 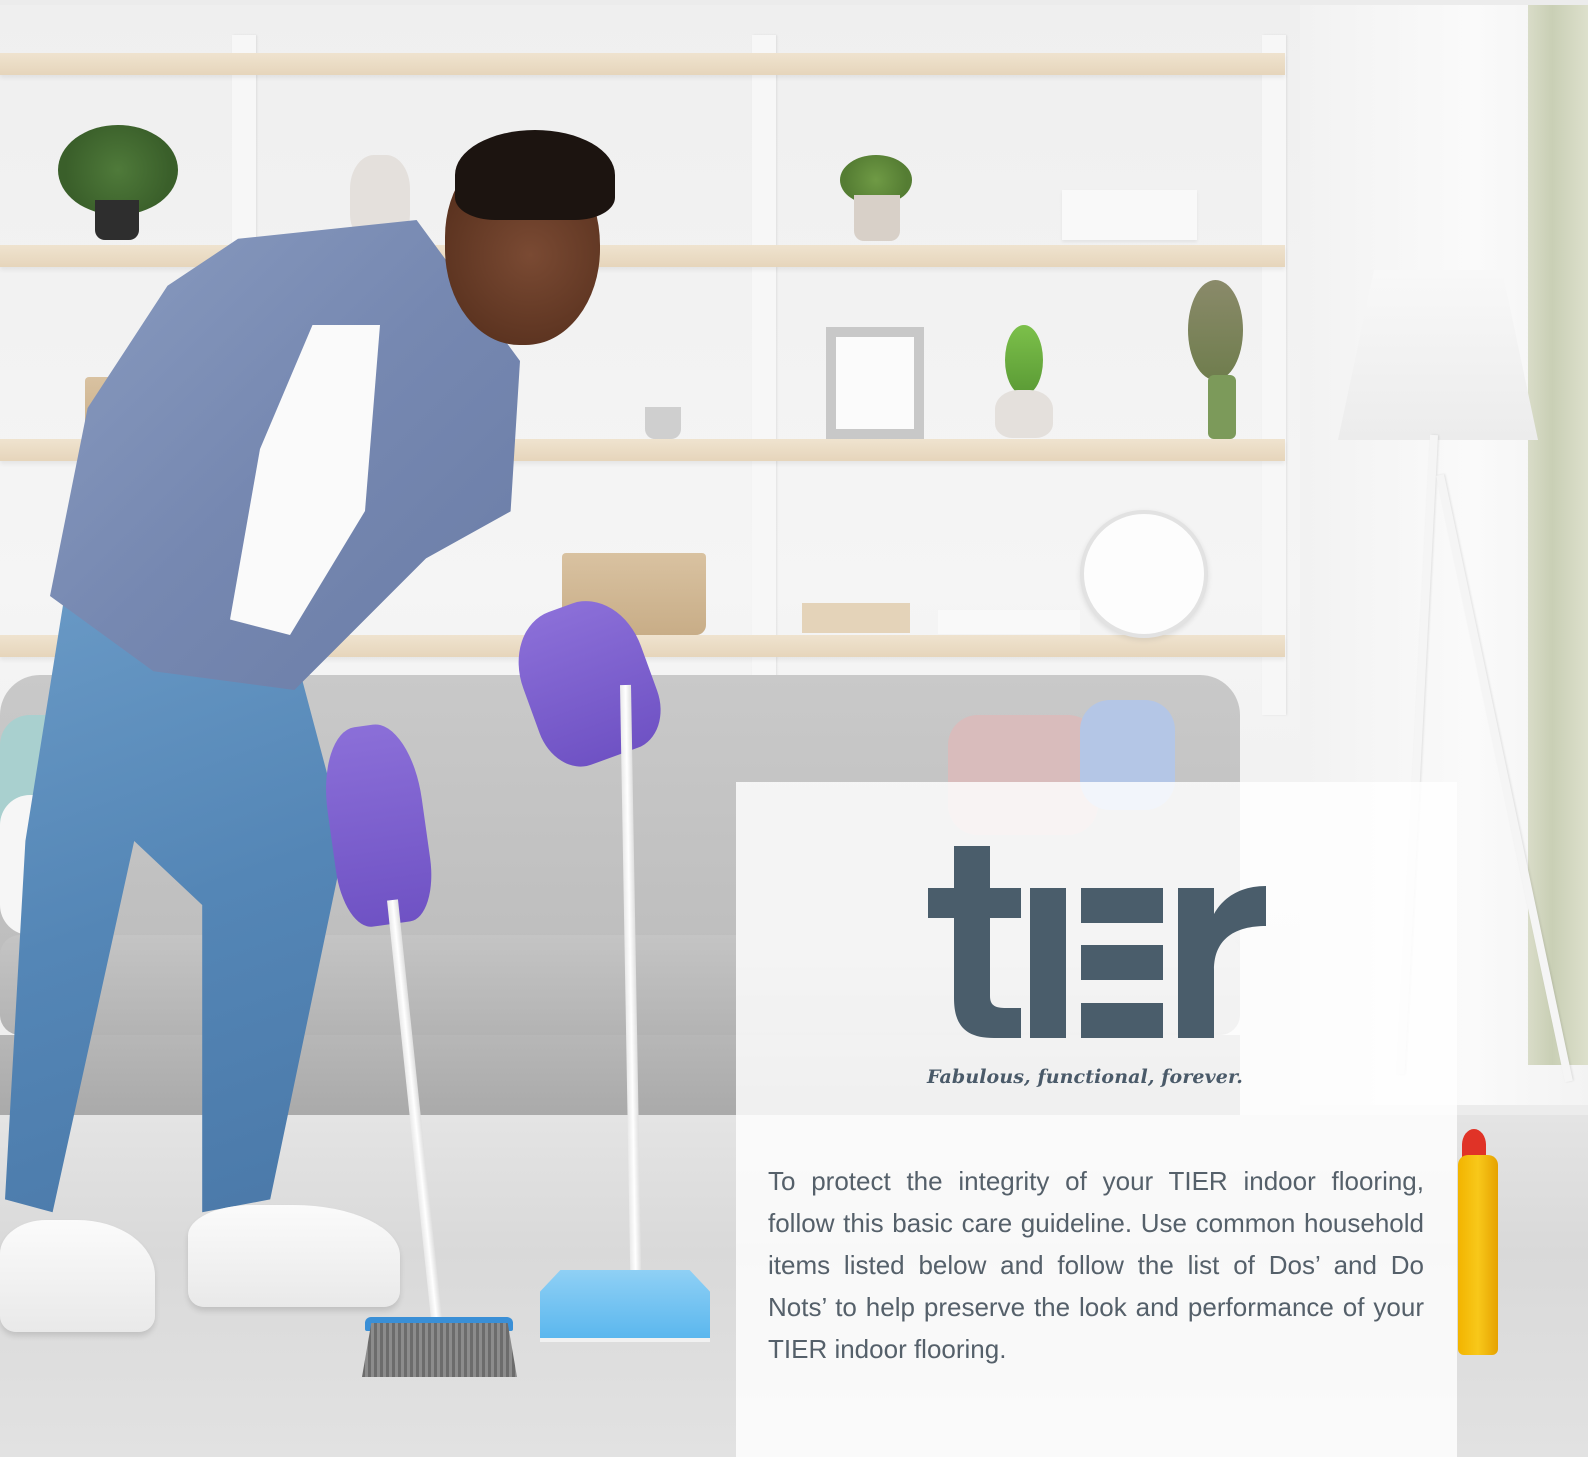 What do you see at coordinates (1024, 360) in the screenshot?
I see `plant` at bounding box center [1024, 360].